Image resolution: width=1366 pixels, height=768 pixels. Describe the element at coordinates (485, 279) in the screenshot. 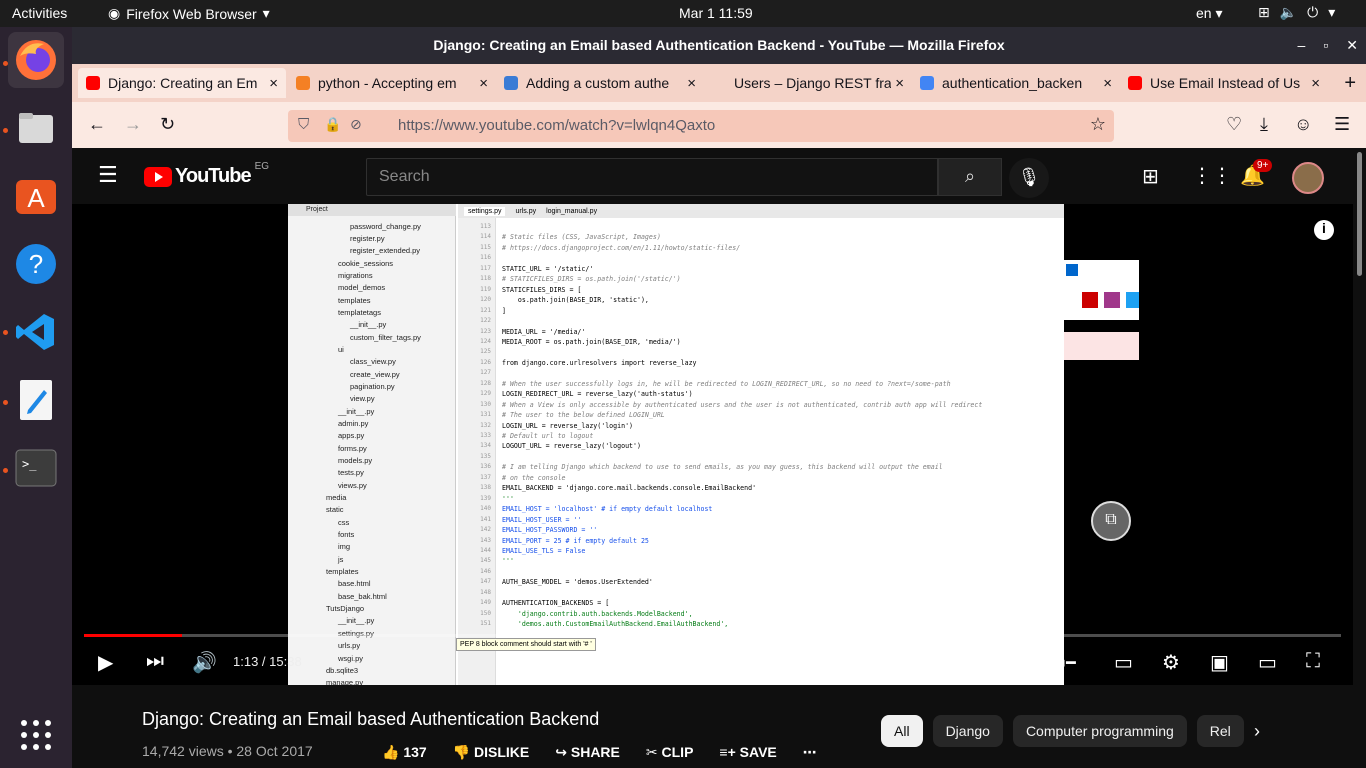

I see `line-number: 118` at that location.